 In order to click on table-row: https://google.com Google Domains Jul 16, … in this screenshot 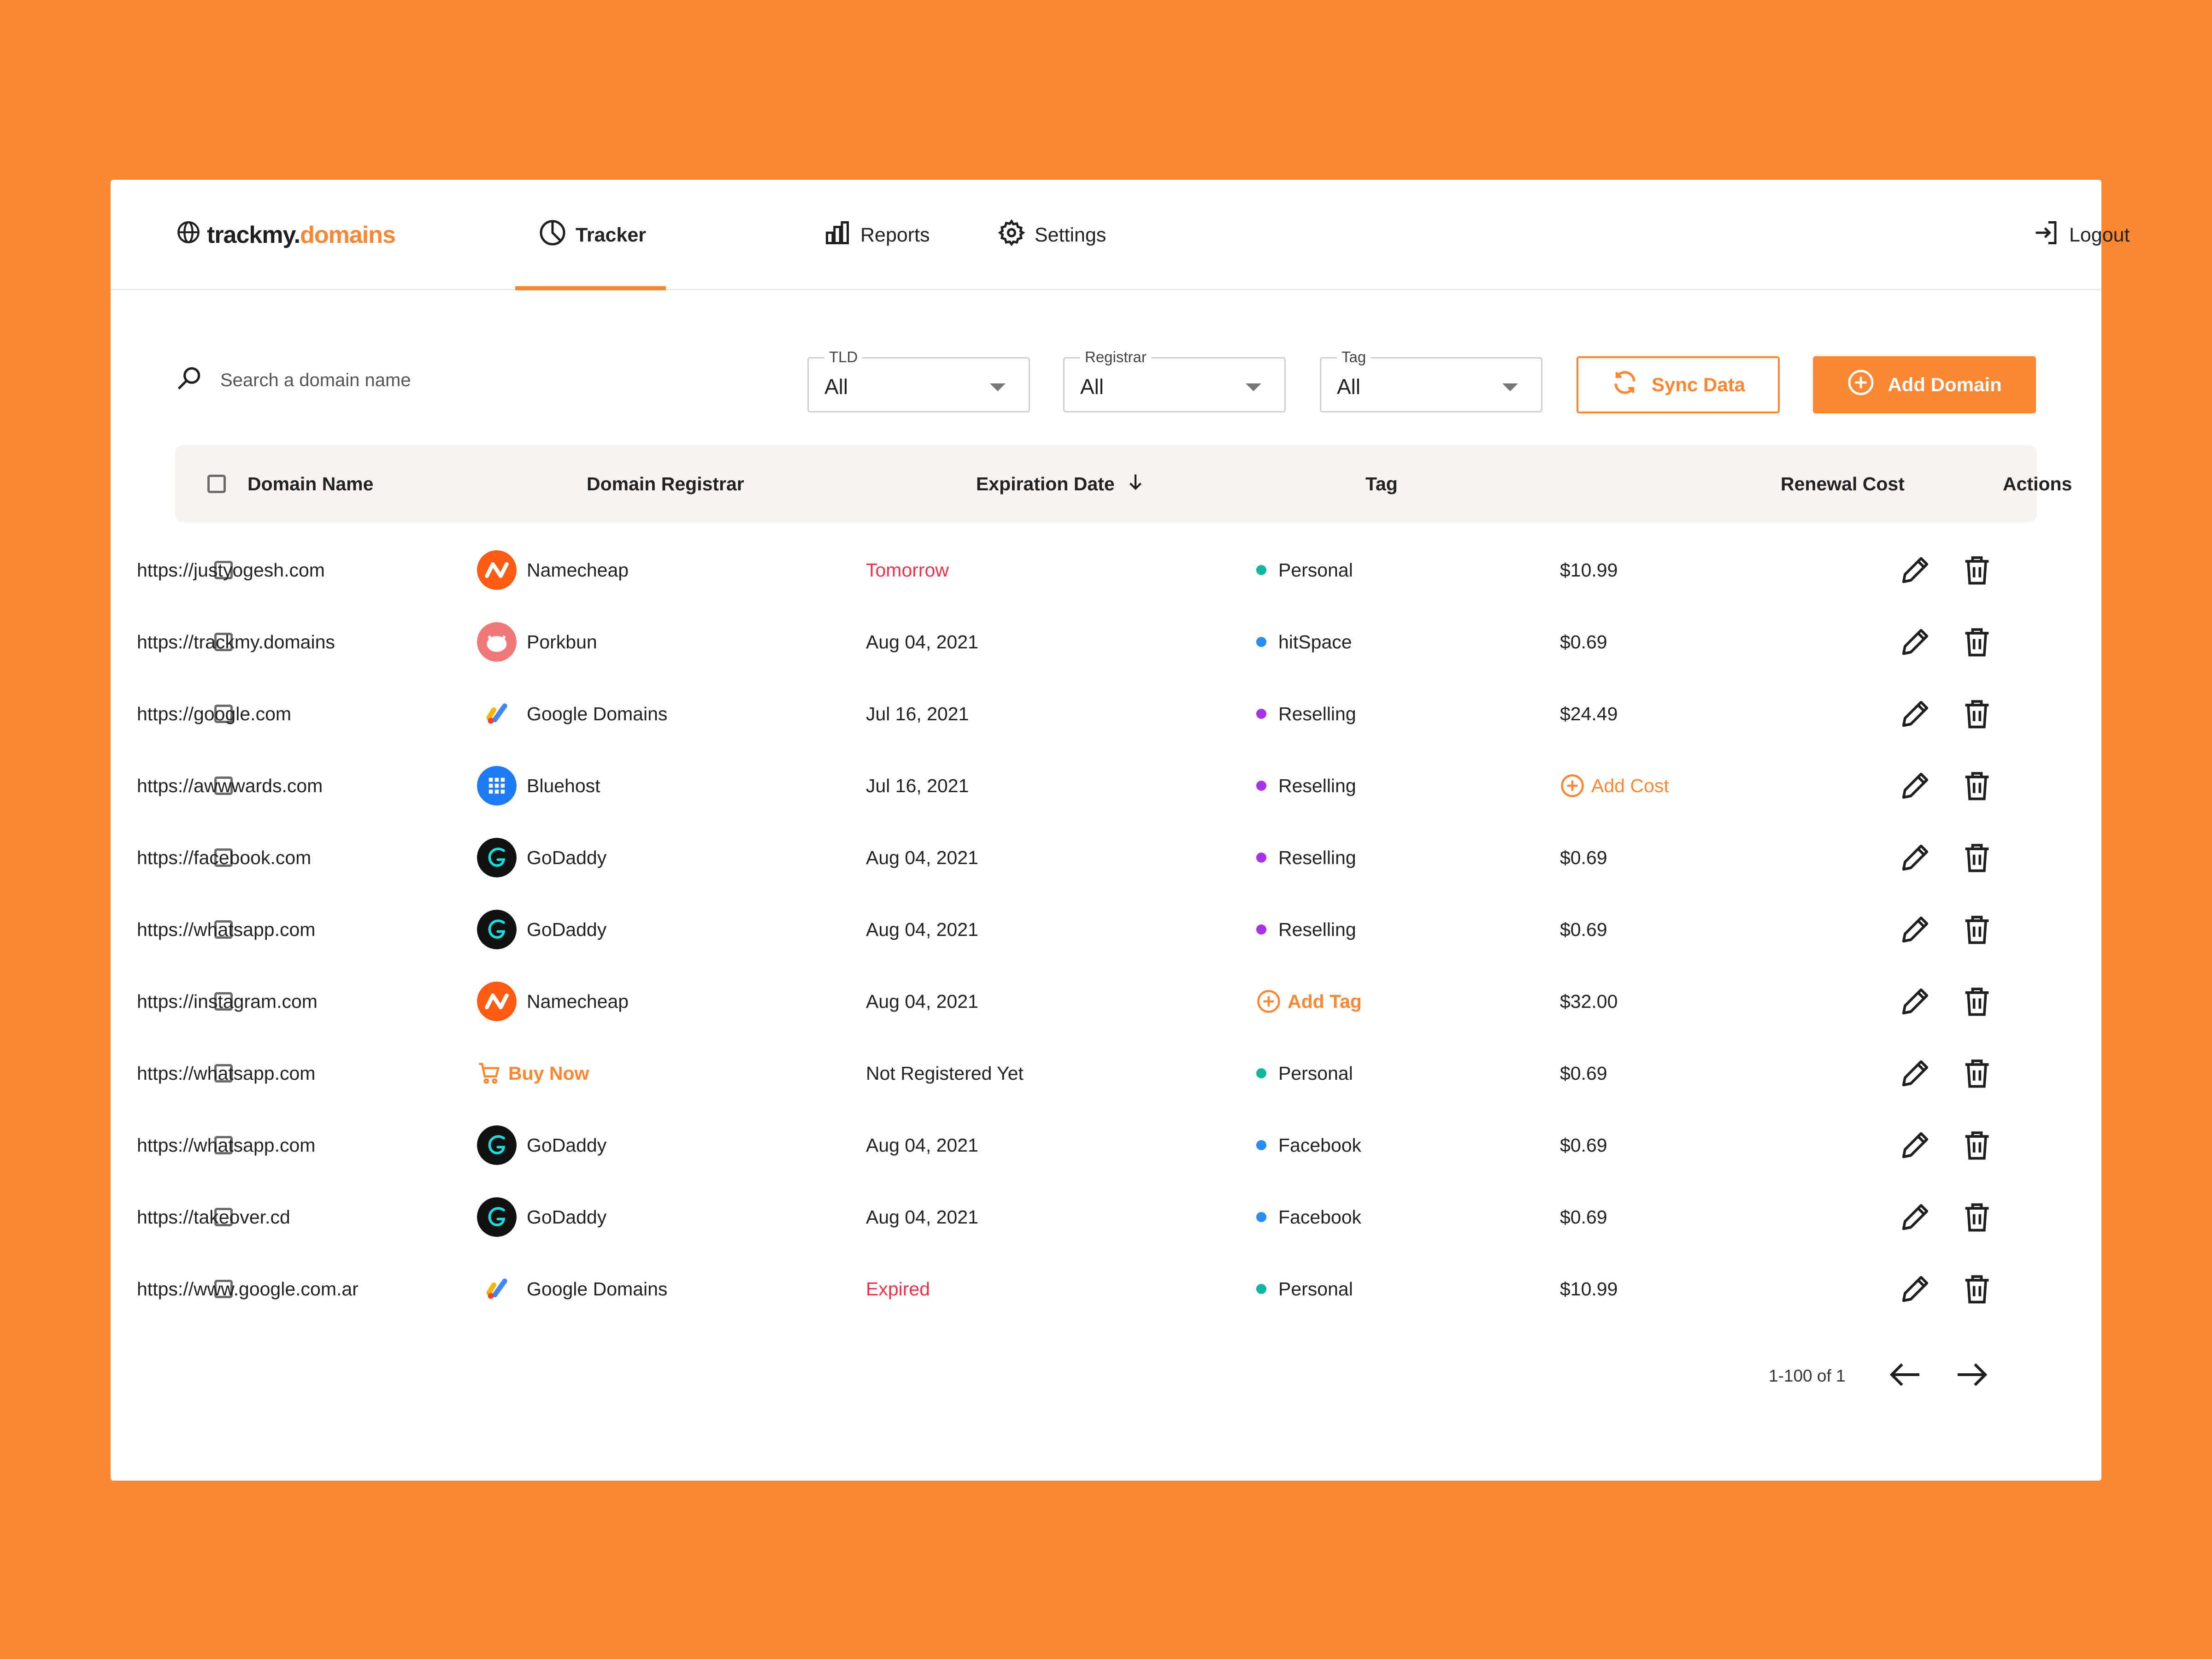, I will do `click(1106, 714)`.